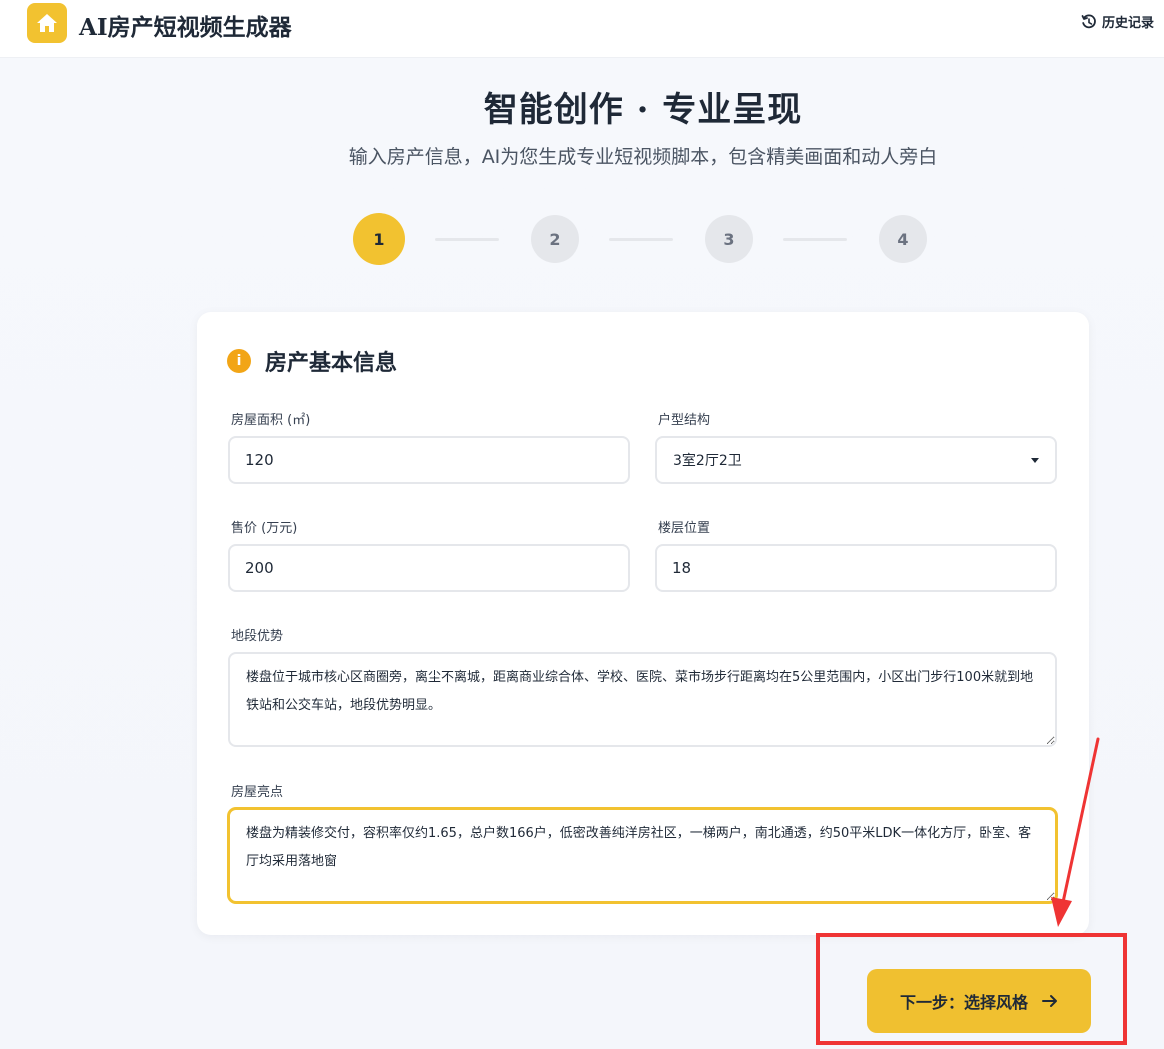  I want to click on stepper: 1 2 3 4, so click(640, 239).